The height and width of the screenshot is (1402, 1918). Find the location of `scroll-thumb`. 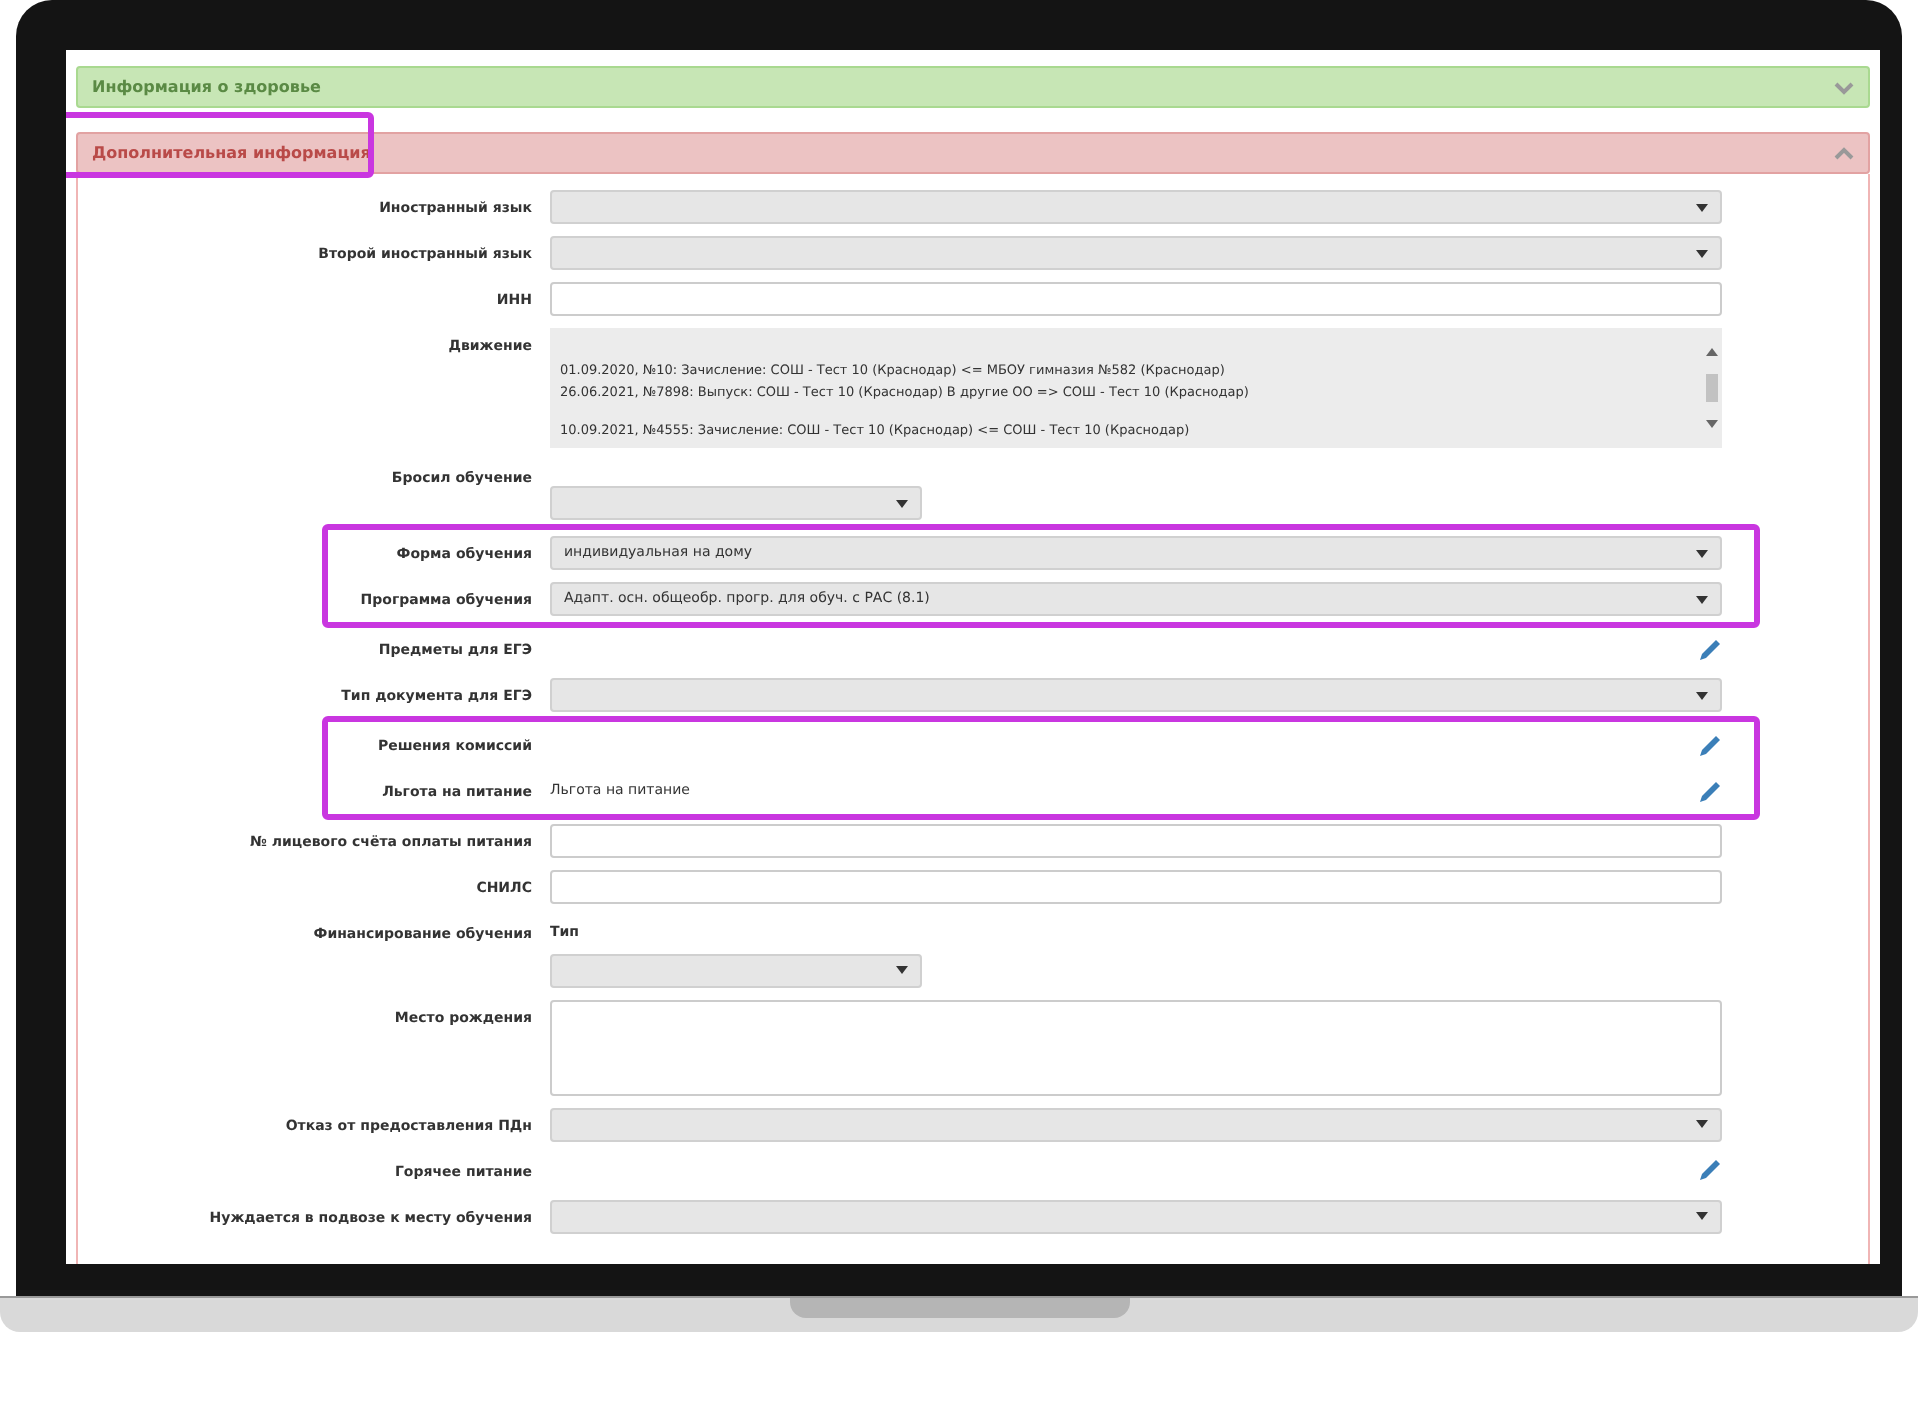

scroll-thumb is located at coordinates (1712, 388).